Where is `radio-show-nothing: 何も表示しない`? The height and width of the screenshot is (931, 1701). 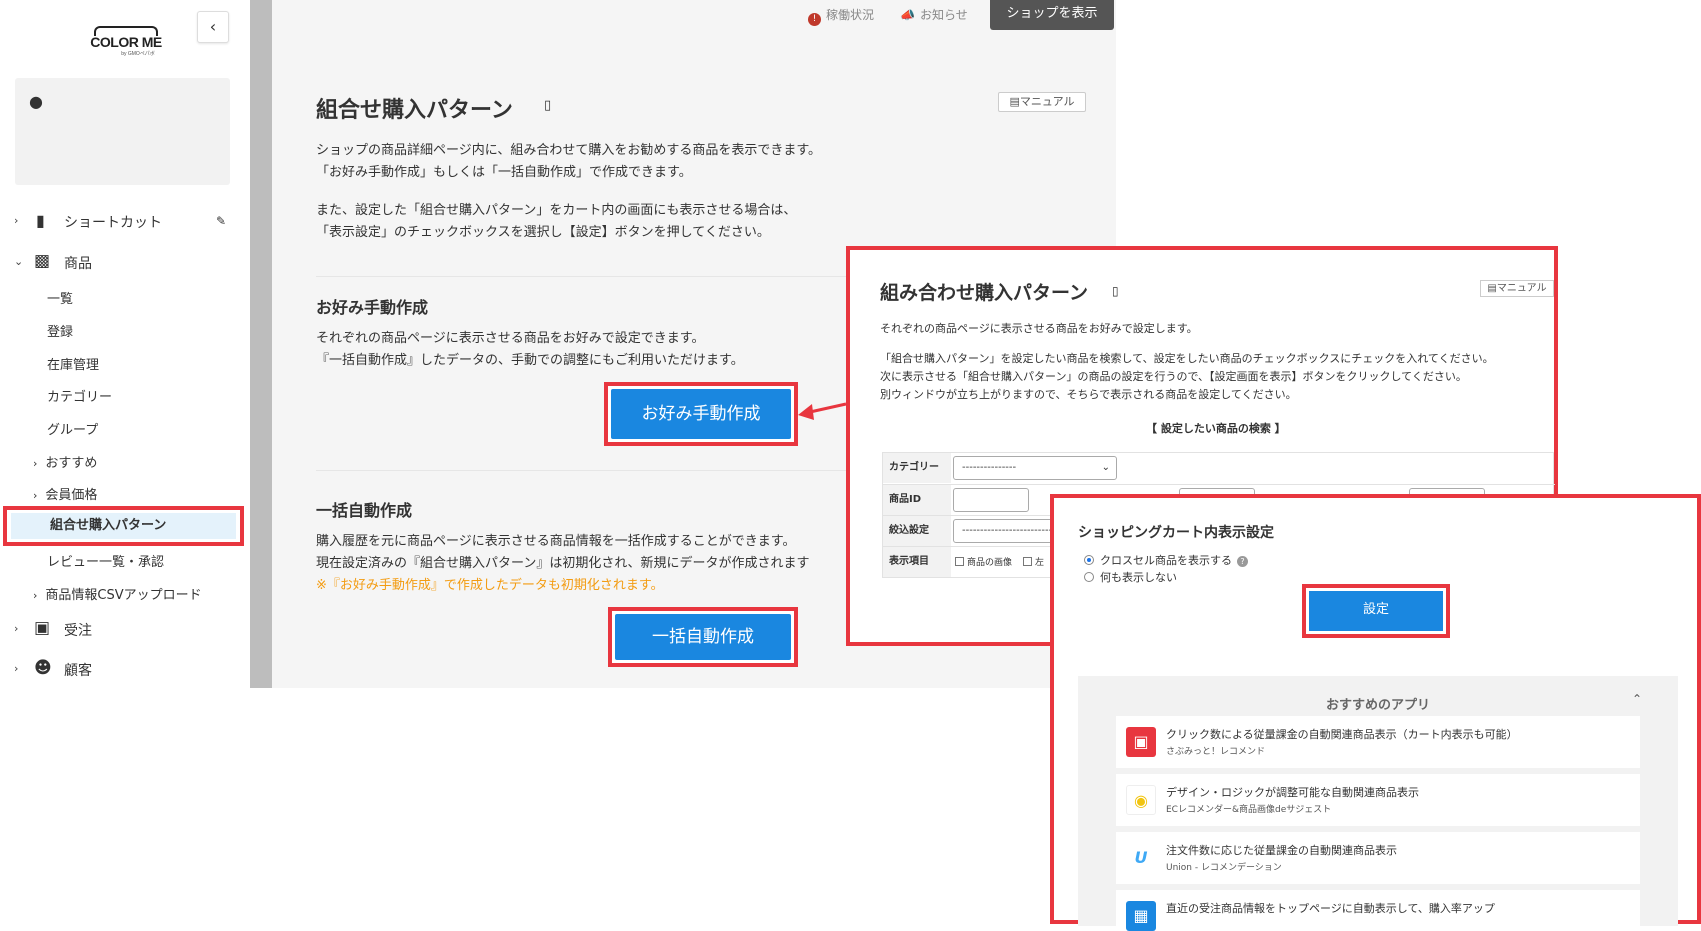
radio-show-nothing: 何も表示しない is located at coordinates (1130, 577).